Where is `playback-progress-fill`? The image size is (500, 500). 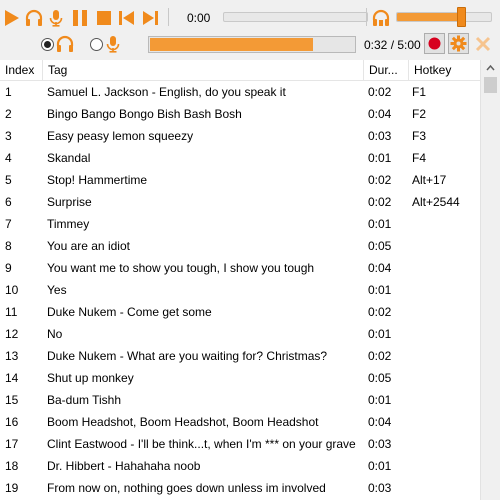
playback-progress-fill is located at coordinates (231, 44).